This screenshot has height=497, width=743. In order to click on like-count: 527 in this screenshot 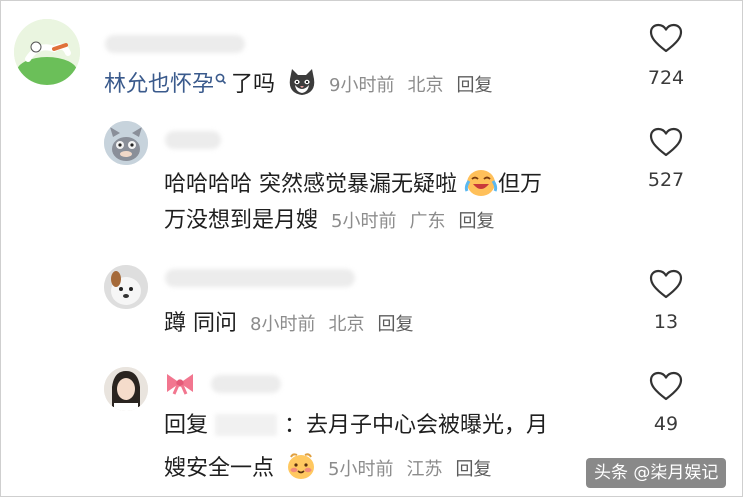, I will do `click(666, 180)`.